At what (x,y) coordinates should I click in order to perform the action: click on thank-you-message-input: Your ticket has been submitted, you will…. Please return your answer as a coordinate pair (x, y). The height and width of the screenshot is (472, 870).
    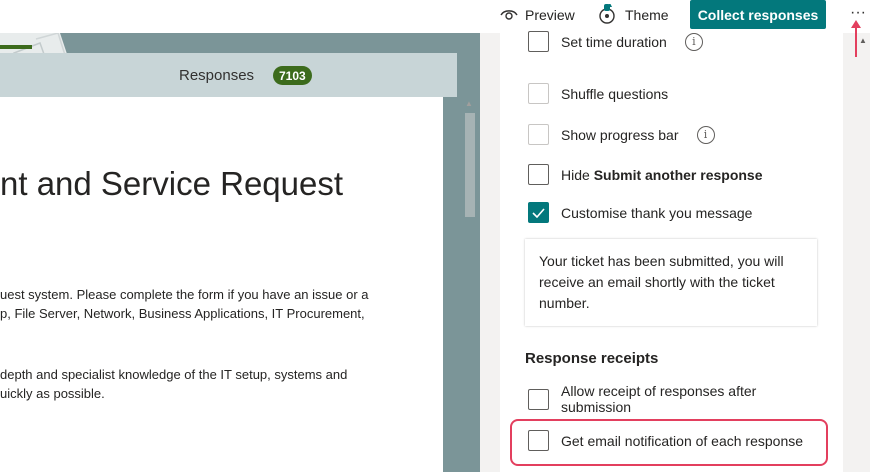
    Looking at the image, I should click on (671, 282).